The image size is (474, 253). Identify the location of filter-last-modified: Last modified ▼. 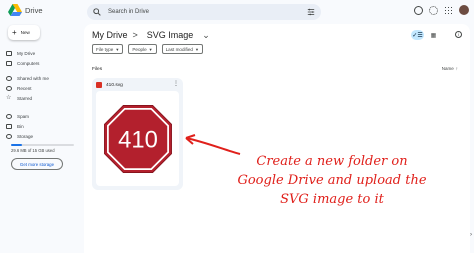
(182, 49).